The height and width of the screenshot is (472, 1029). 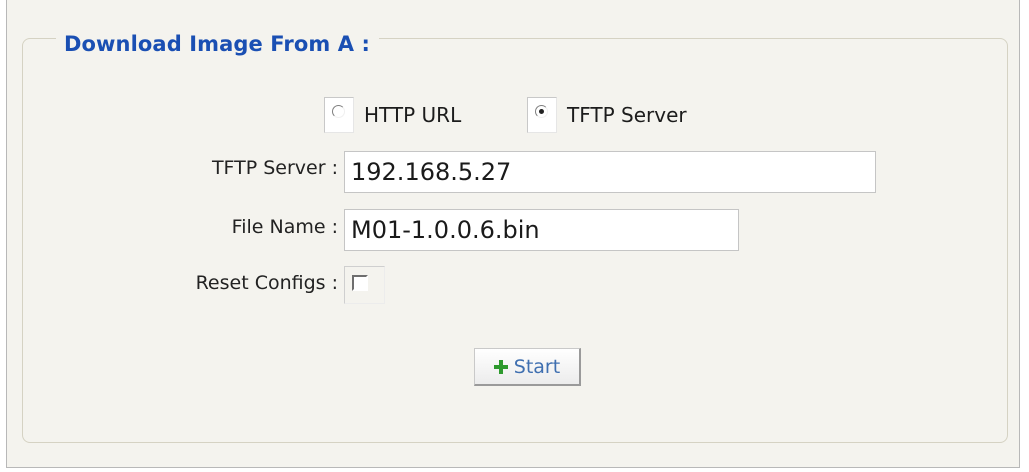 What do you see at coordinates (413, 115) in the screenshot?
I see `http-url-label: HTTP URL` at bounding box center [413, 115].